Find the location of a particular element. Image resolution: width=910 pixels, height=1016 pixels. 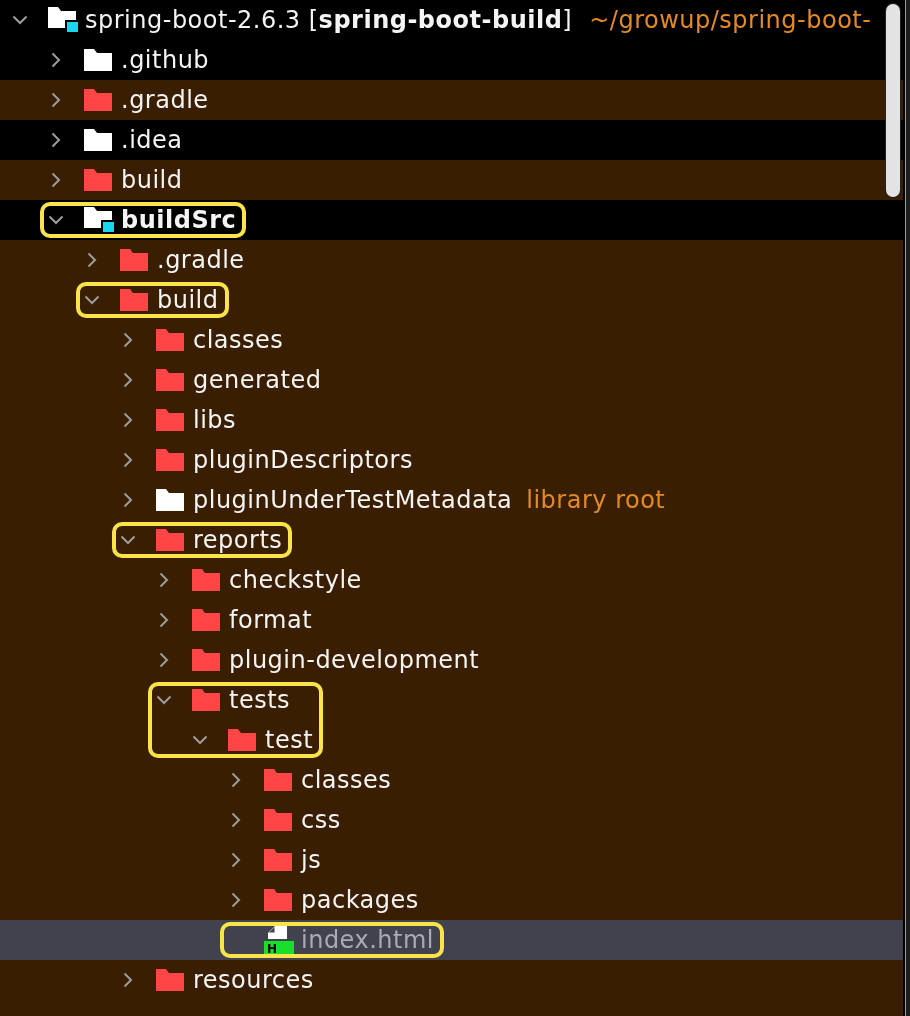

folder-name: resources is located at coordinates (253, 980).